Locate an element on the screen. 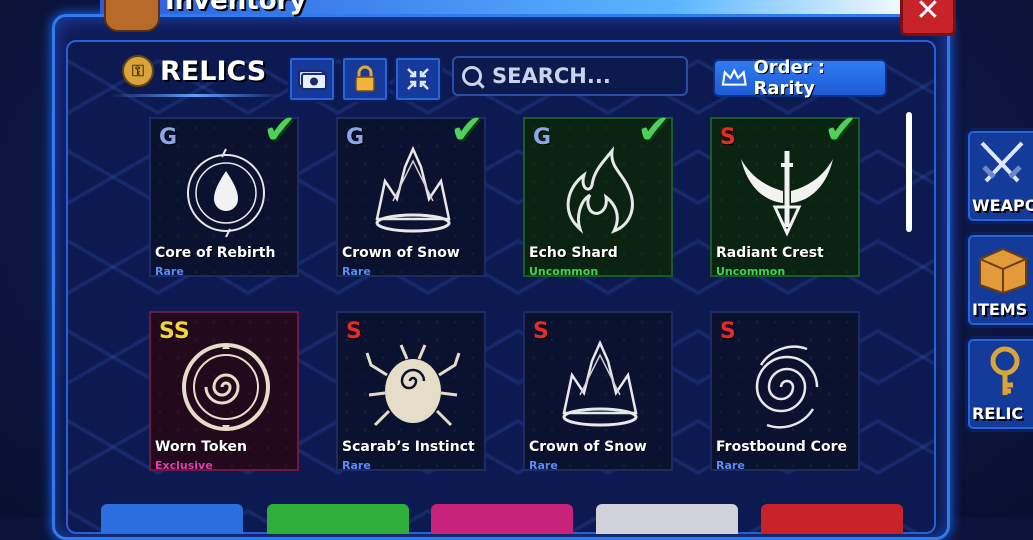 This screenshot has width=1033, height=540. tab-label: WEAPO is located at coordinates (1002, 205).